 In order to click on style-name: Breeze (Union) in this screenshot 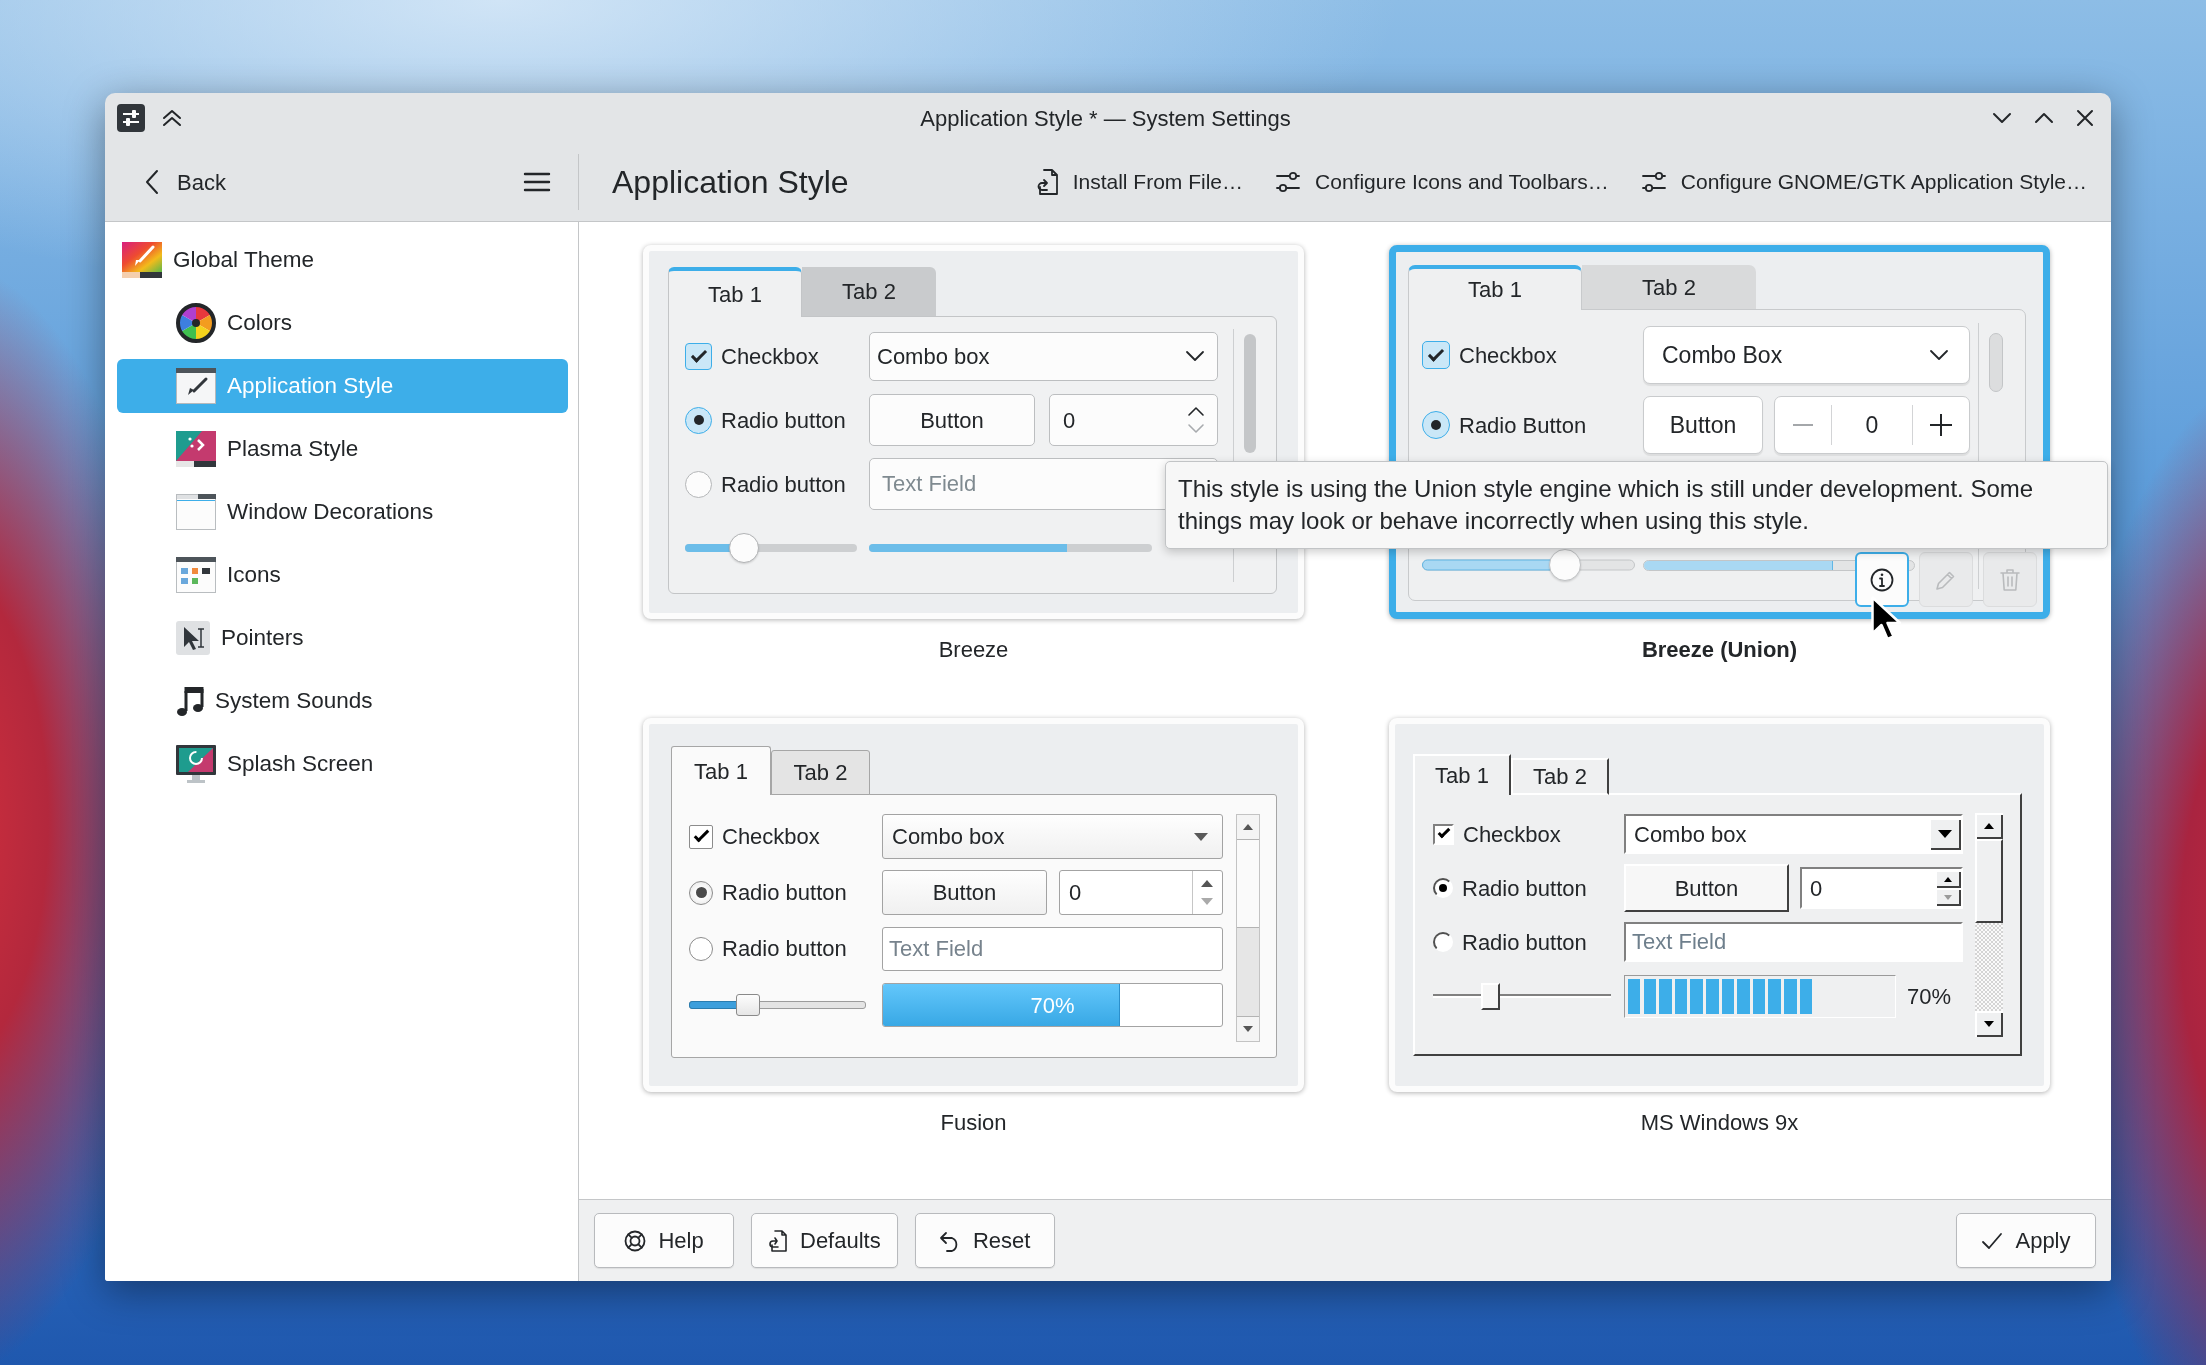, I will do `click(1719, 650)`.